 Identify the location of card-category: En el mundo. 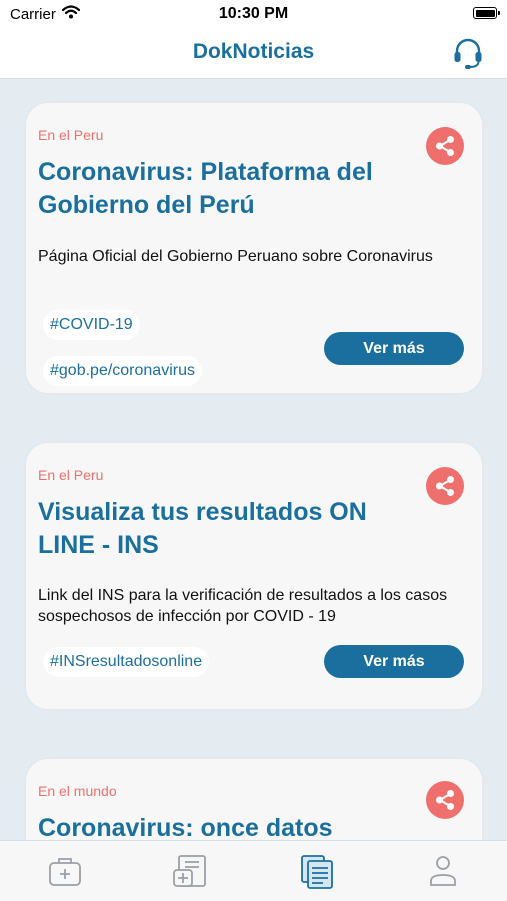
(77, 791).